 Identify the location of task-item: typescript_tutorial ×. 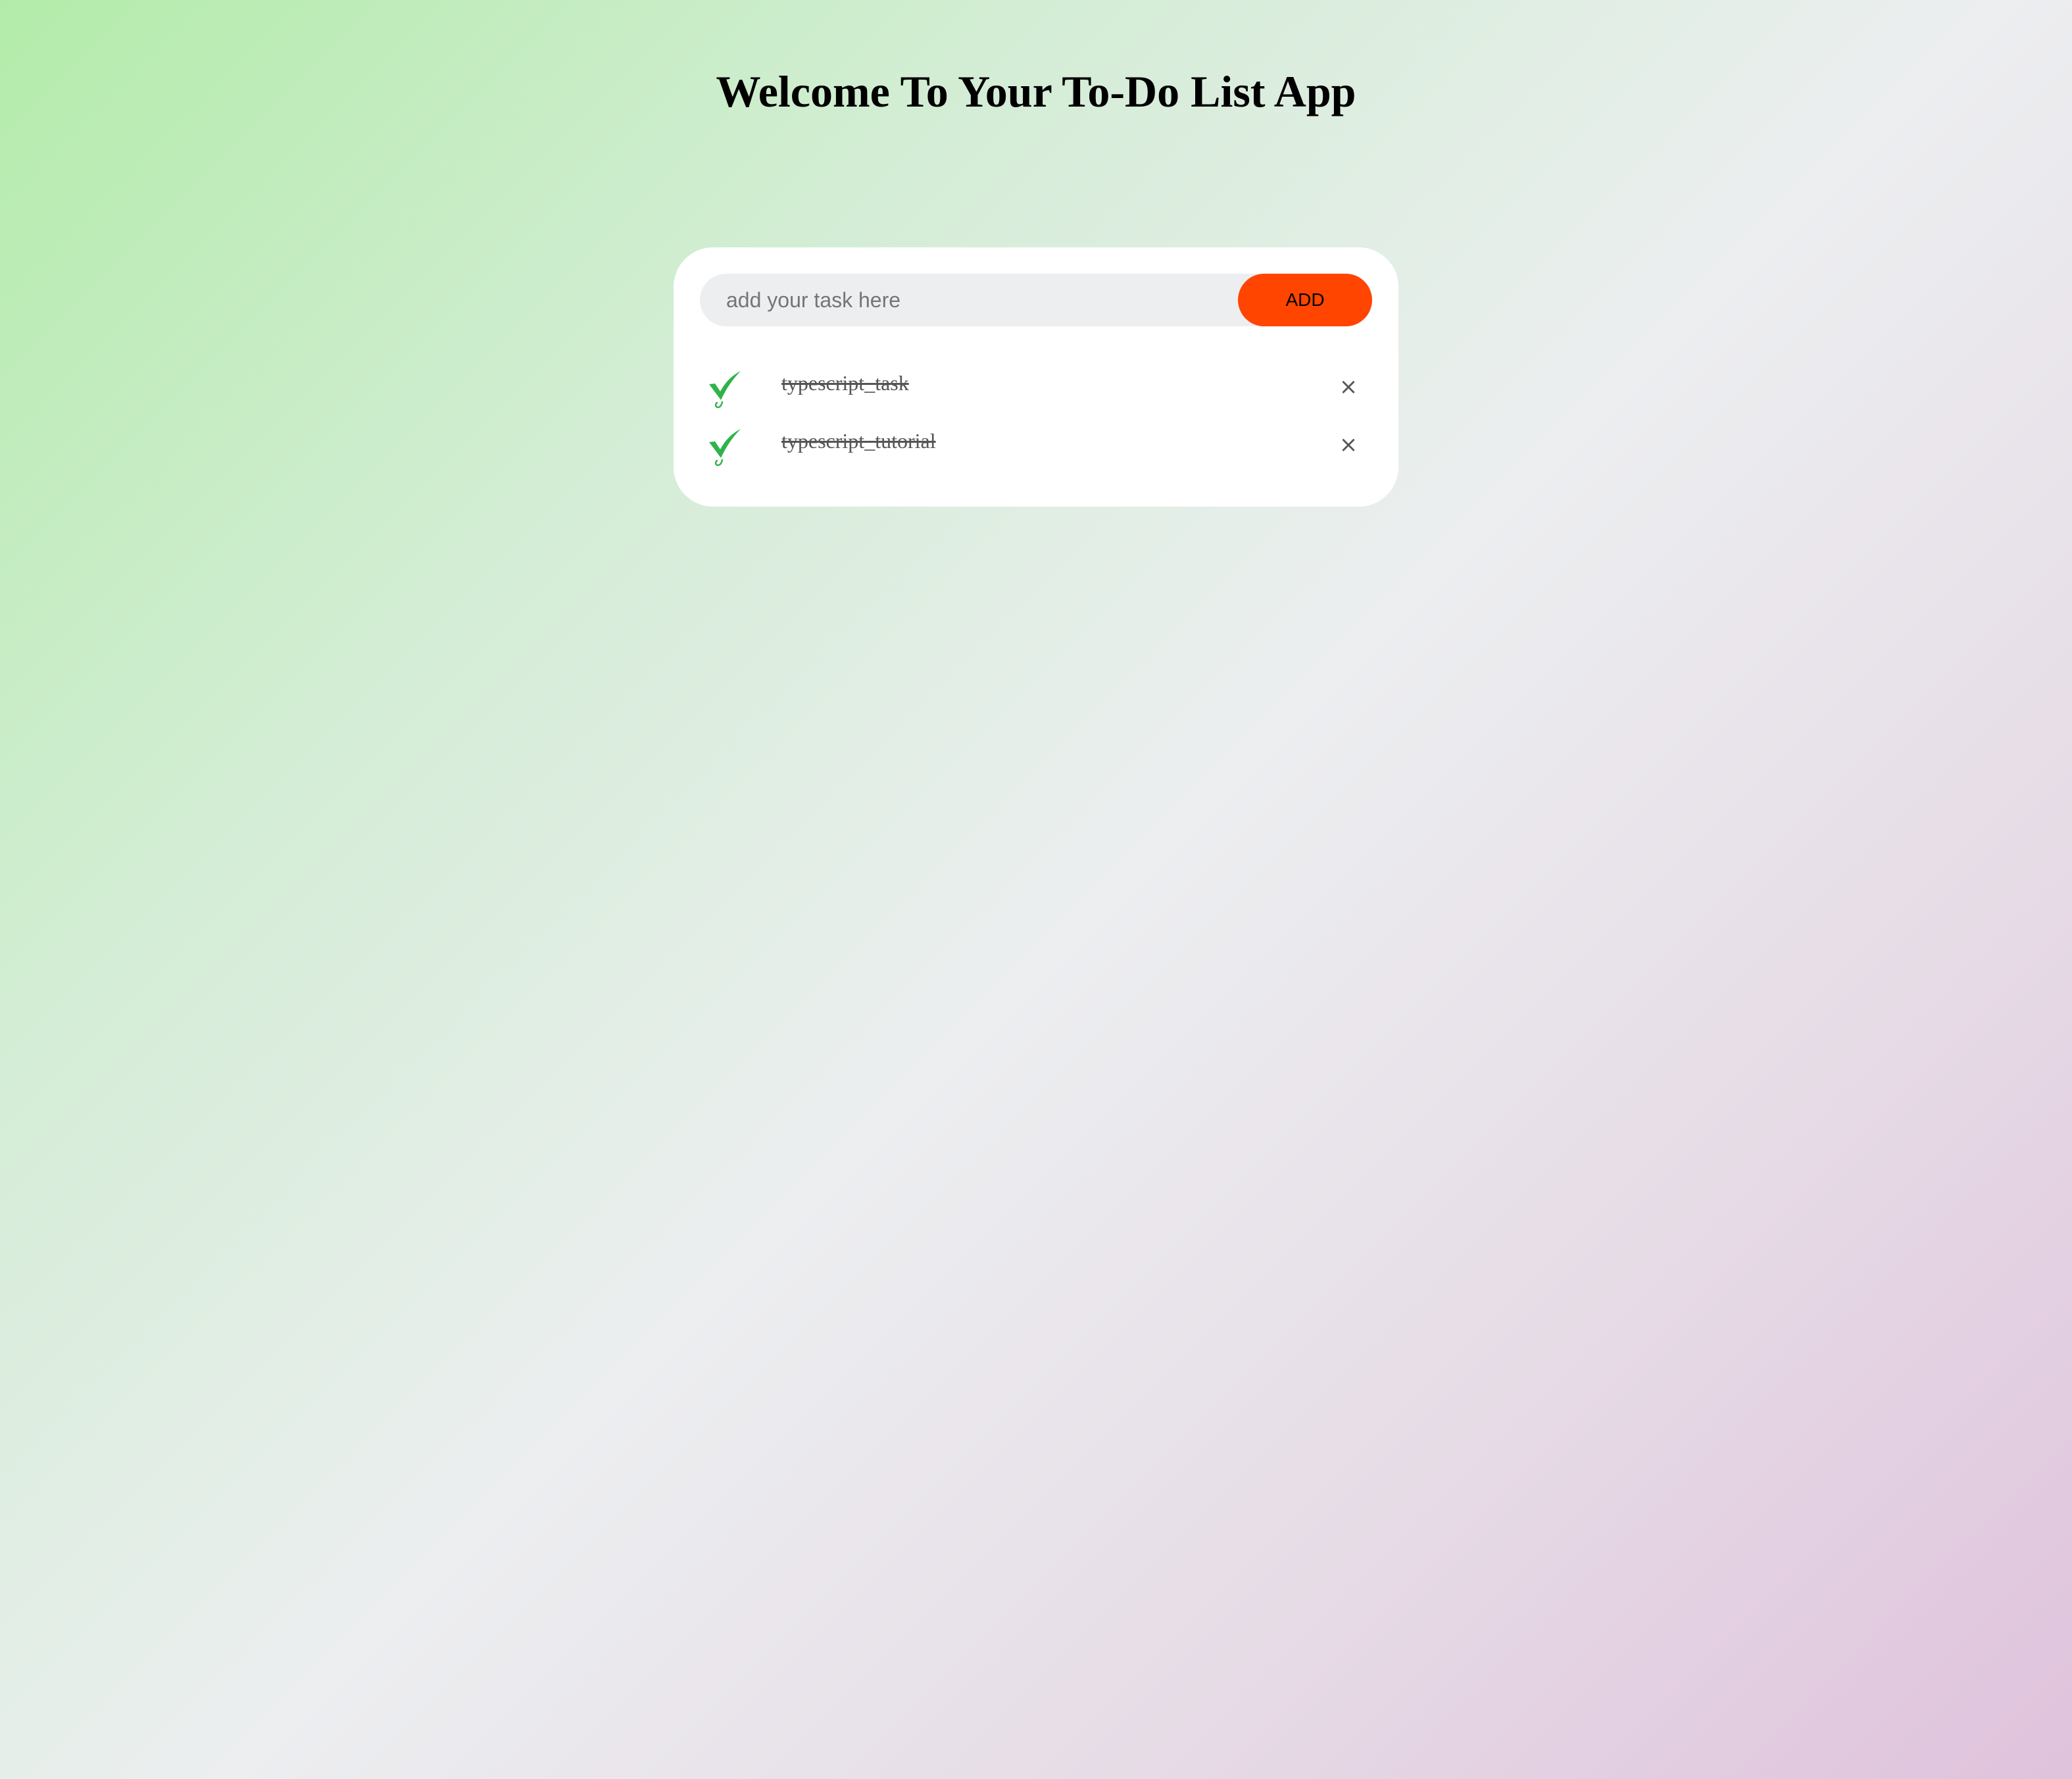
(1036, 457).